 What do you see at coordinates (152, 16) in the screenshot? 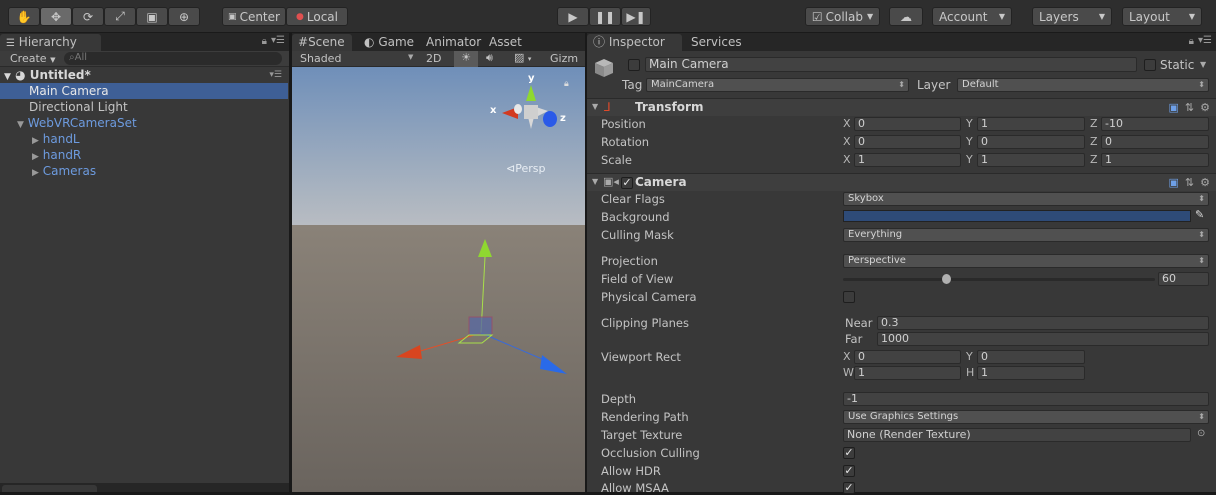
I see `rect-tool-button: ▣` at bounding box center [152, 16].